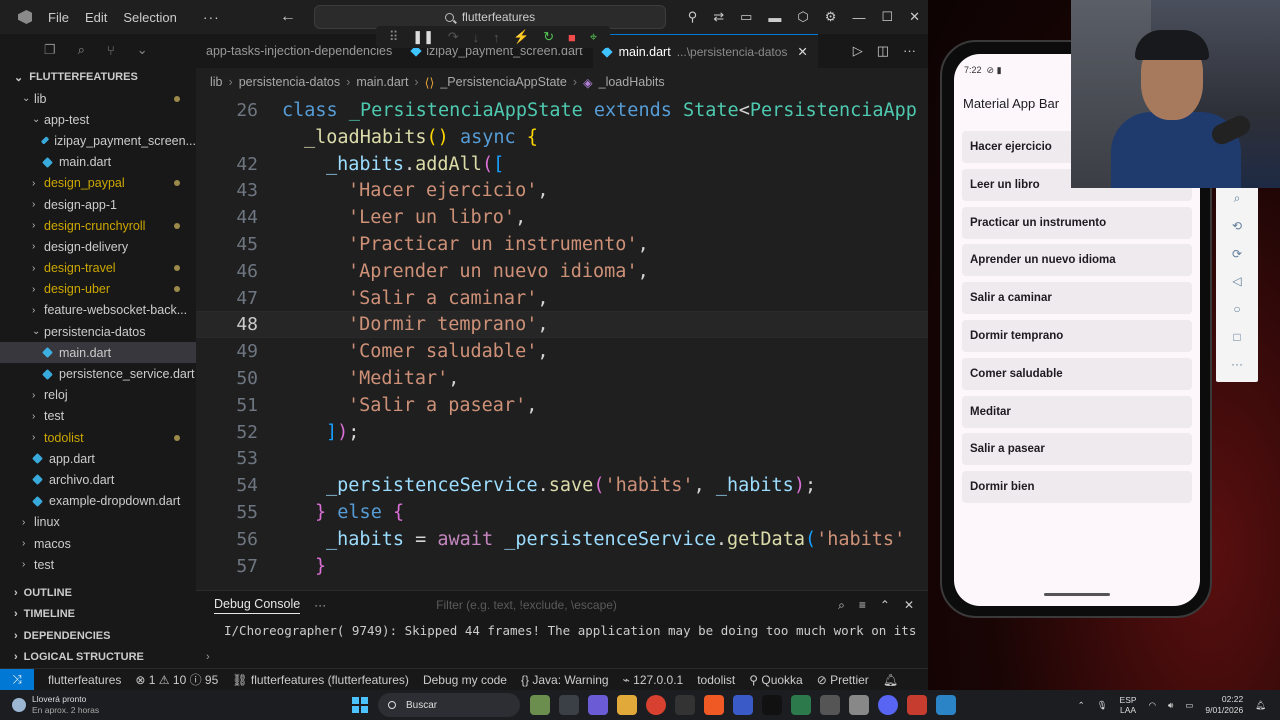  Describe the element at coordinates (1077, 373) in the screenshot. I see `habit-list-item: Comer saludable` at that location.